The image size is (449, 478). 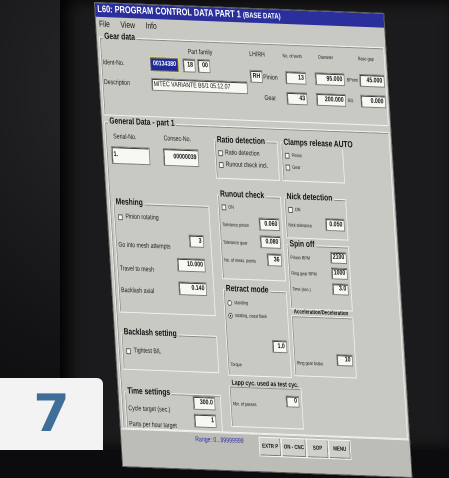 I want to click on description-label: Description, so click(x=117, y=83).